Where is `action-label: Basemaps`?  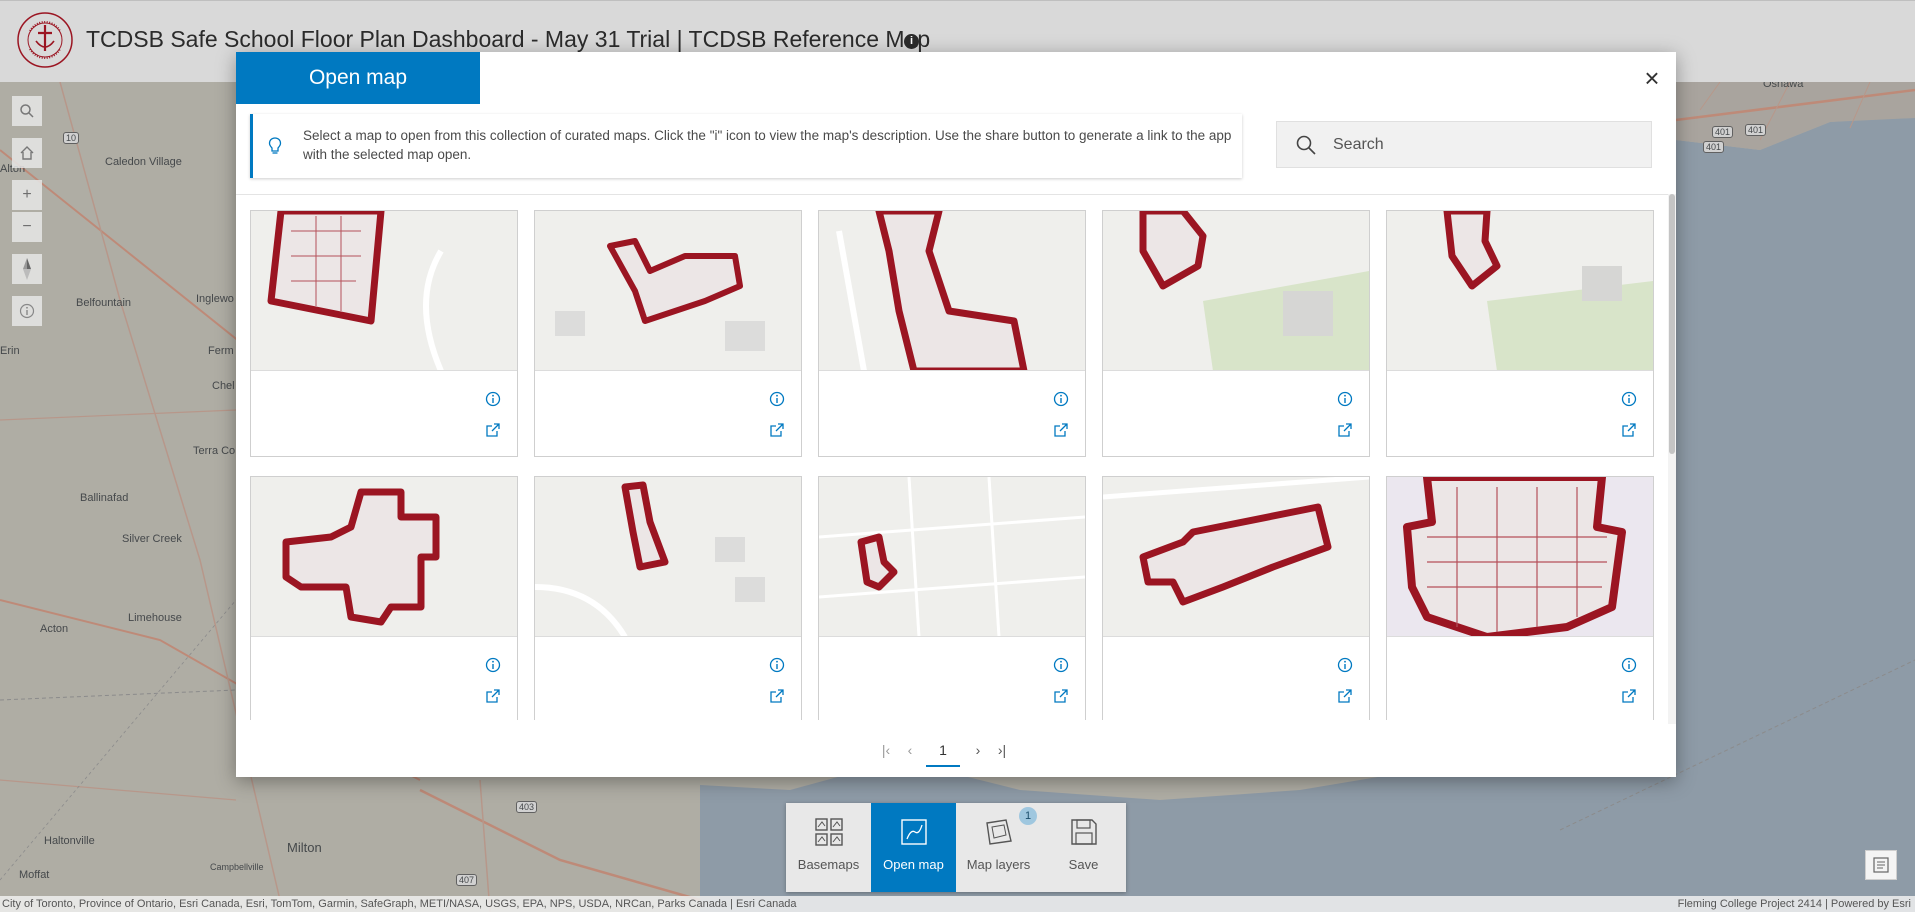
action-label: Basemaps is located at coordinates (828, 864).